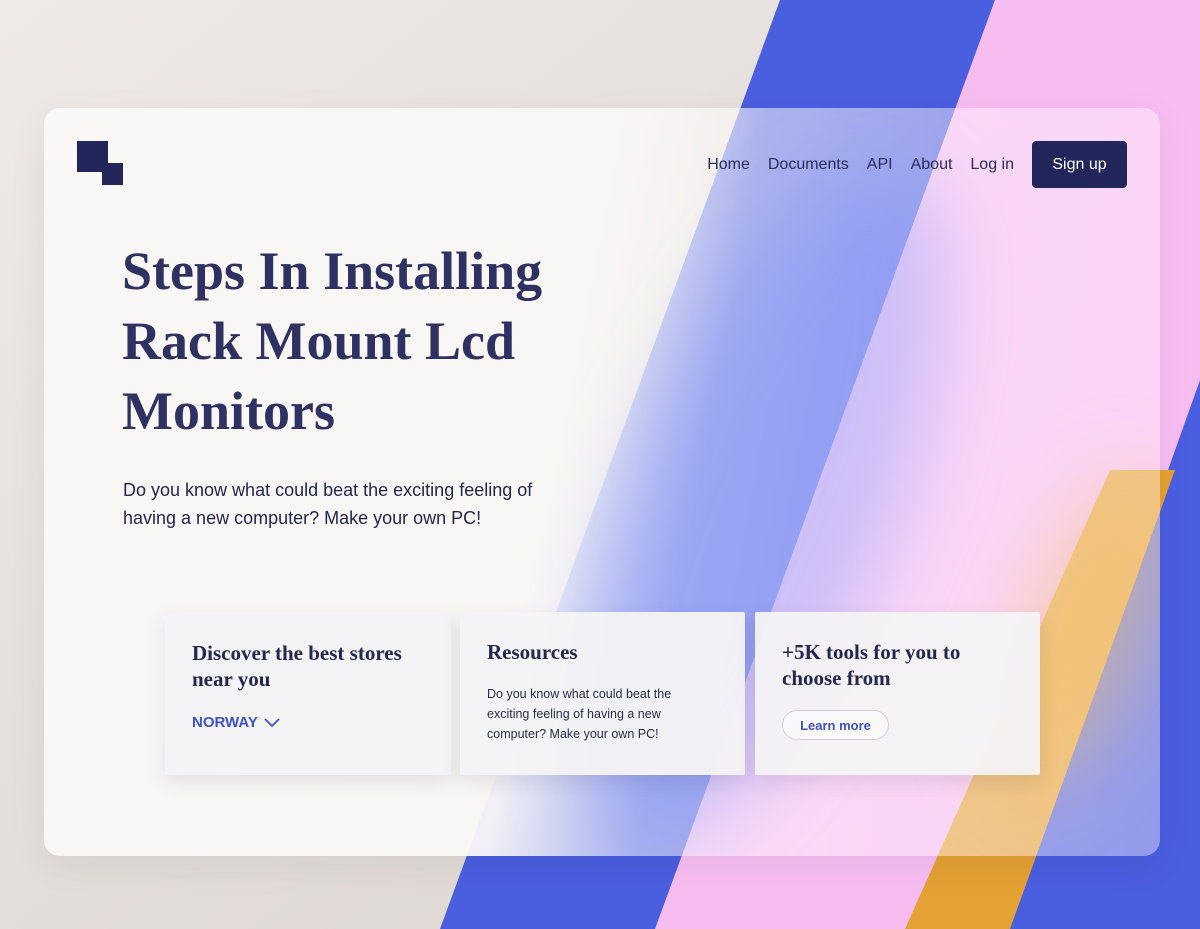 The height and width of the screenshot is (929, 1200). Describe the element at coordinates (100, 163) in the screenshot. I see `logo` at that location.